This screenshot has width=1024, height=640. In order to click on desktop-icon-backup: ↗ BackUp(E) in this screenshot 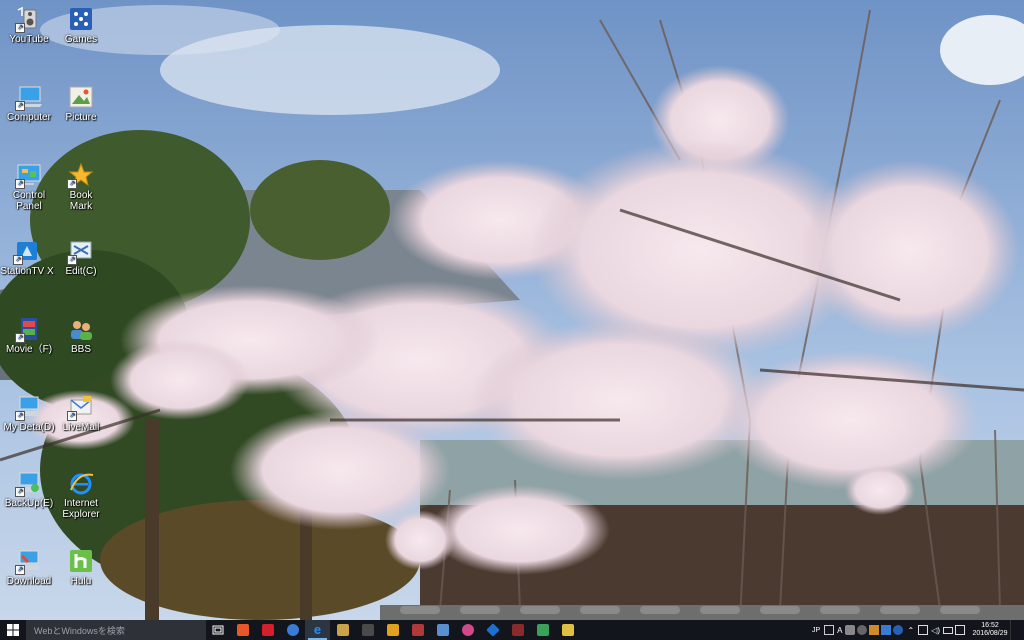, I will do `click(29, 489)`.